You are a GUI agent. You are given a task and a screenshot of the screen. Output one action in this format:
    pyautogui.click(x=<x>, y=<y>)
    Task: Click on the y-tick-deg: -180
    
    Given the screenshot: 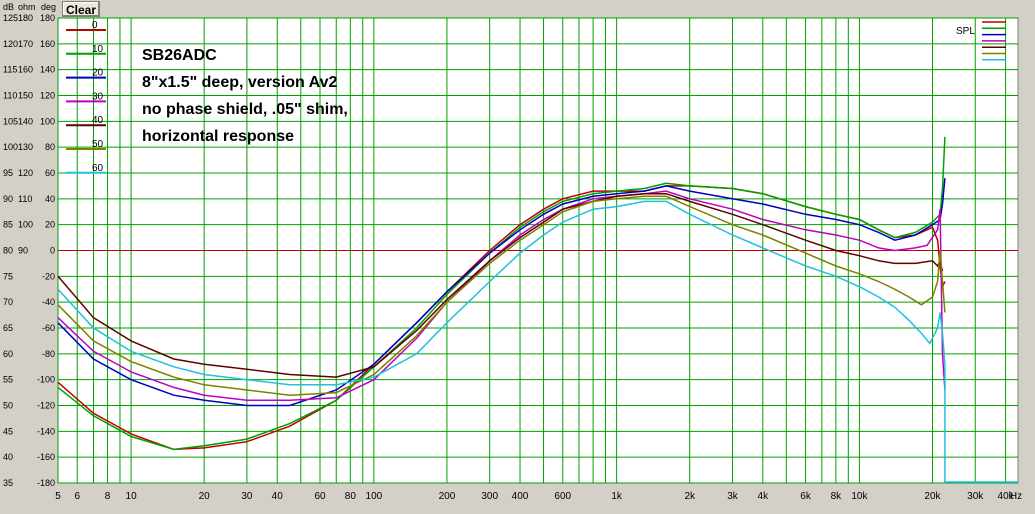 What is the action you would take?
    pyautogui.click(x=46, y=483)
    